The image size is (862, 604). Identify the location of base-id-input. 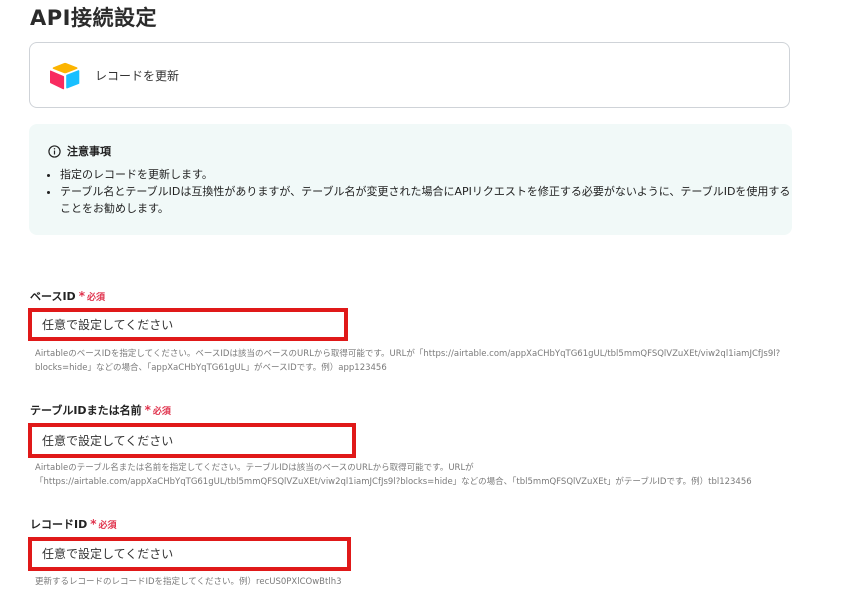
(188, 324).